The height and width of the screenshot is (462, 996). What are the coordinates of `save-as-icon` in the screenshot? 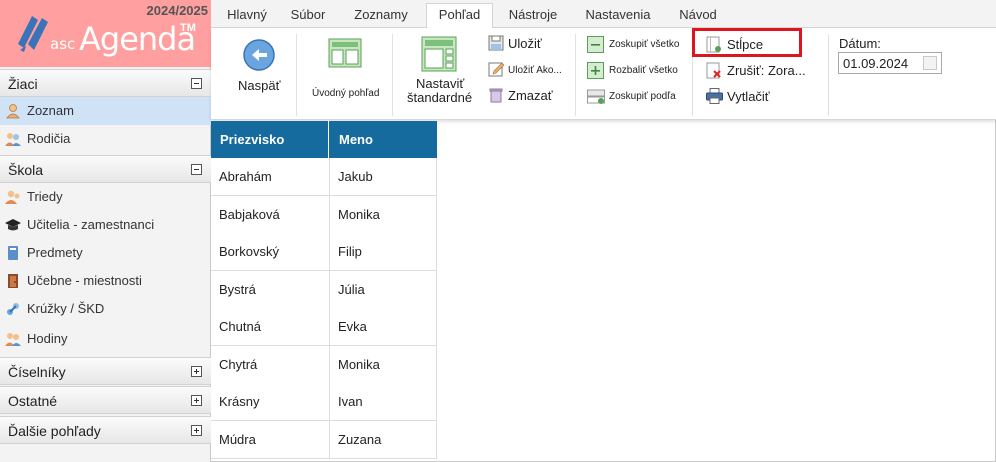 It's located at (496, 69).